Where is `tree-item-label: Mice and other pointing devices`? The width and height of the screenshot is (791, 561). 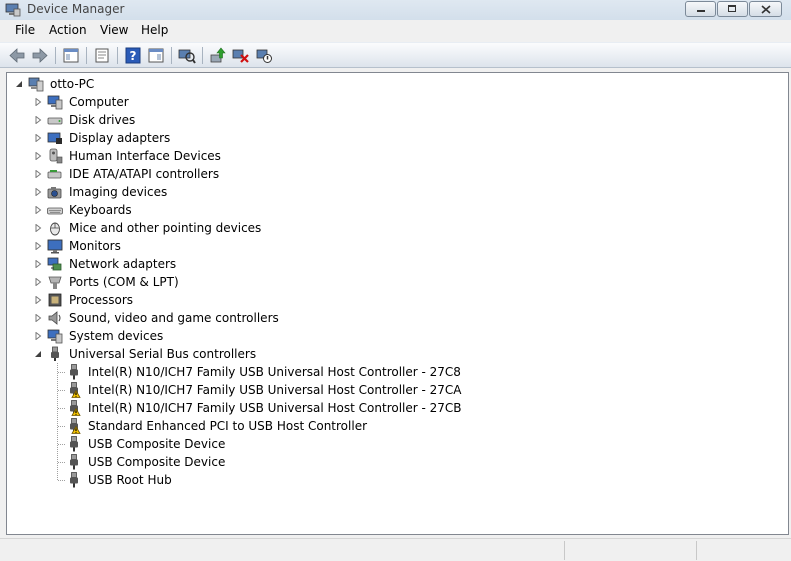
tree-item-label: Mice and other pointing devices is located at coordinates (165, 228).